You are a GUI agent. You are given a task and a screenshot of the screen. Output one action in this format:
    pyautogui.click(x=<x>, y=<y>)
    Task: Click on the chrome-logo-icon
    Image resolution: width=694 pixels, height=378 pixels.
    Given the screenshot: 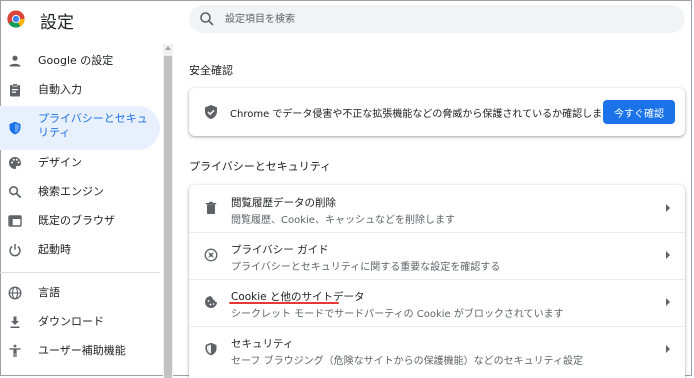 What is the action you would take?
    pyautogui.click(x=16, y=19)
    